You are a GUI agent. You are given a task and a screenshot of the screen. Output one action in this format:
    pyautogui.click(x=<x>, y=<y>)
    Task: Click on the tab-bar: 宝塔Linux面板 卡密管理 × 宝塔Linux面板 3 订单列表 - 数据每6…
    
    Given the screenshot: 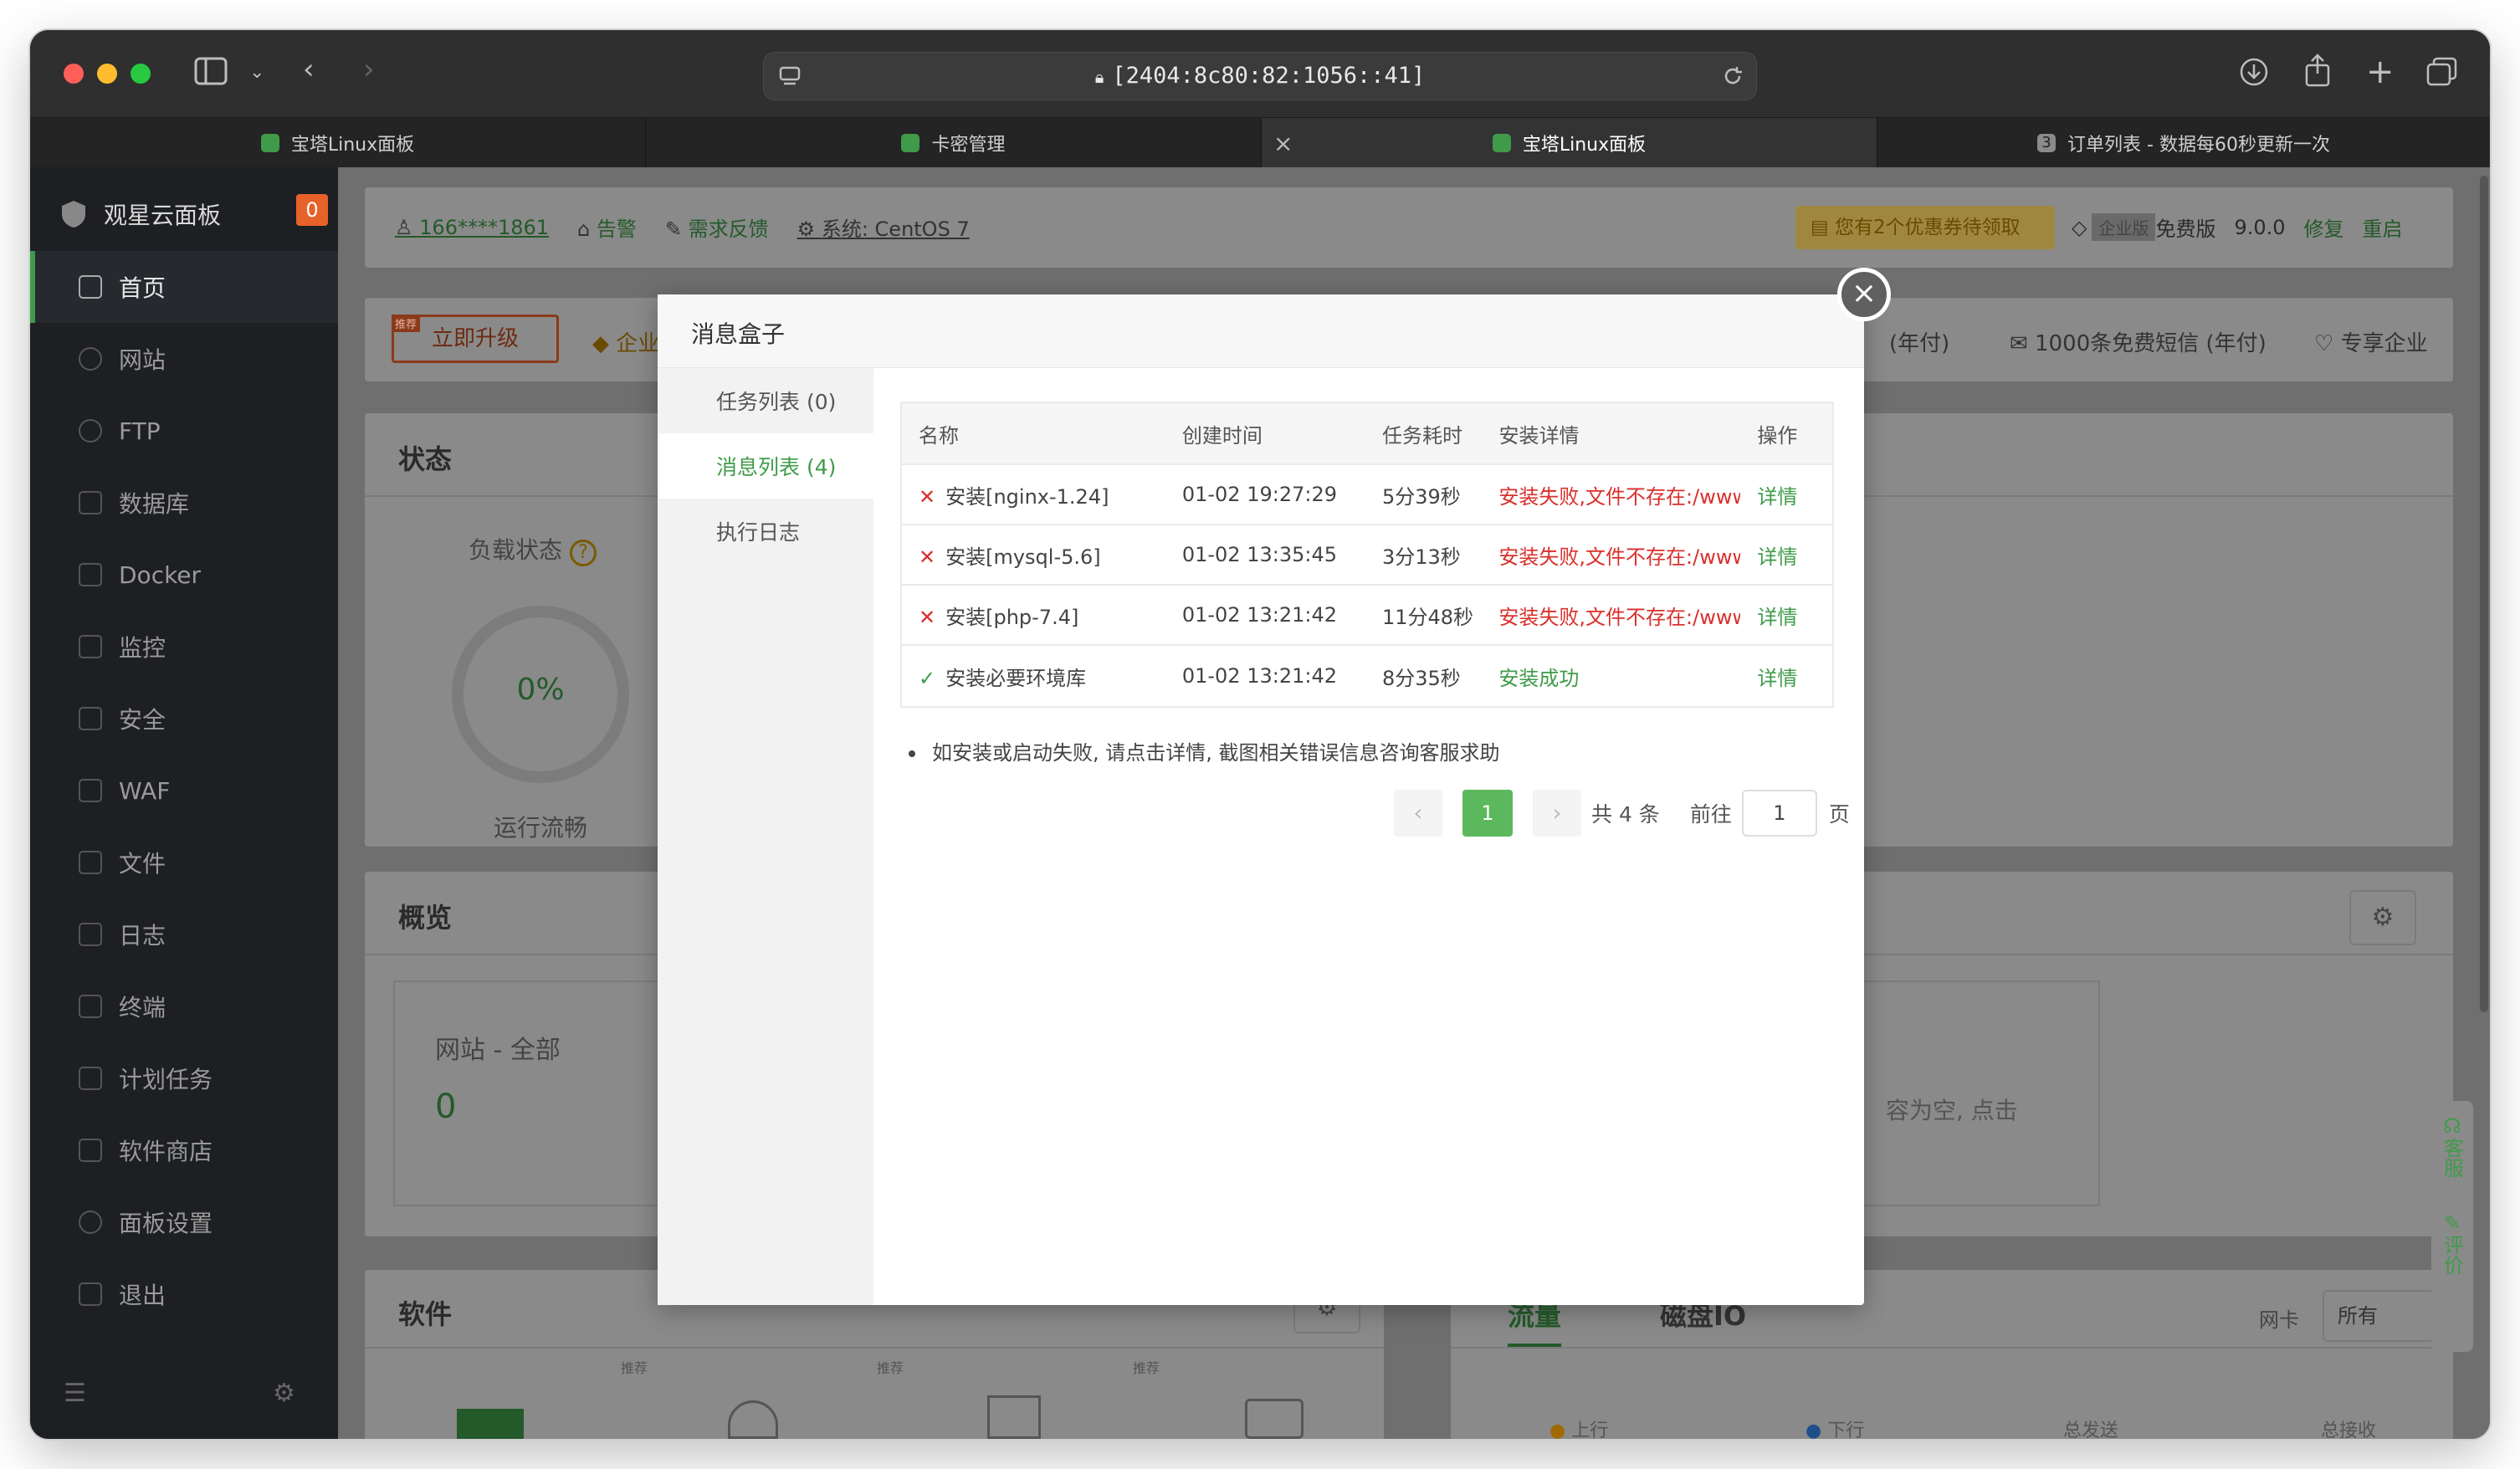 What is the action you would take?
    pyautogui.click(x=1260, y=142)
    